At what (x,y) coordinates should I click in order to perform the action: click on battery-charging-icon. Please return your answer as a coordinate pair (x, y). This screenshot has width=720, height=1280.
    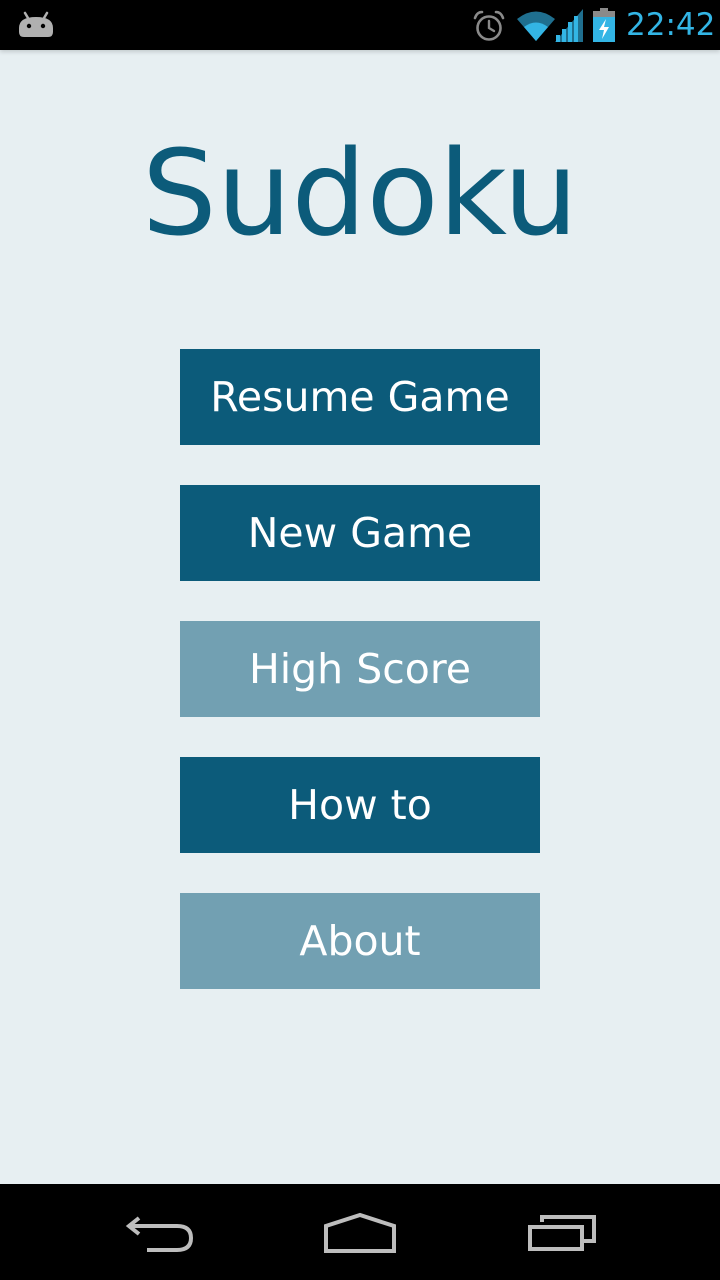
    Looking at the image, I should click on (604, 25).